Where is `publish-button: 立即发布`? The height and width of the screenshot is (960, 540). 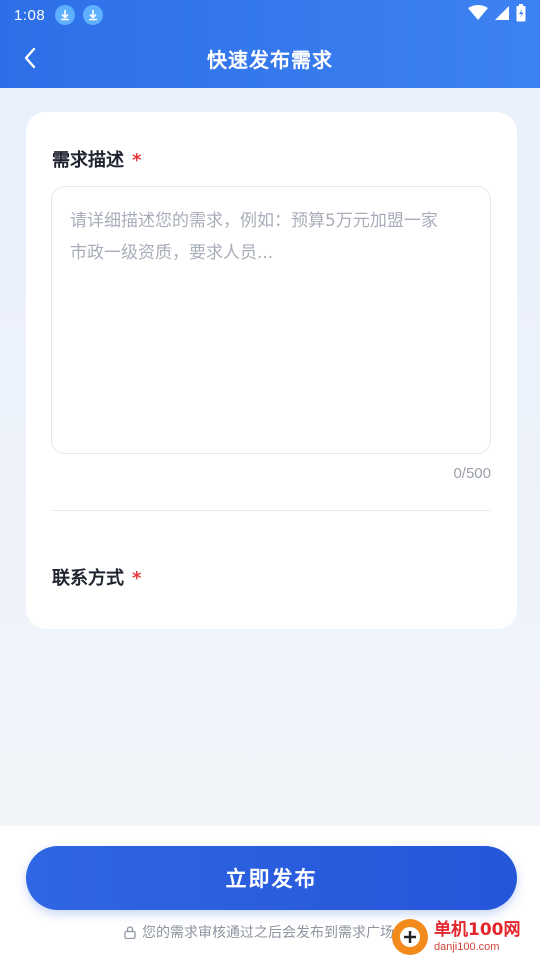
publish-button: 立即发布 is located at coordinates (271, 878).